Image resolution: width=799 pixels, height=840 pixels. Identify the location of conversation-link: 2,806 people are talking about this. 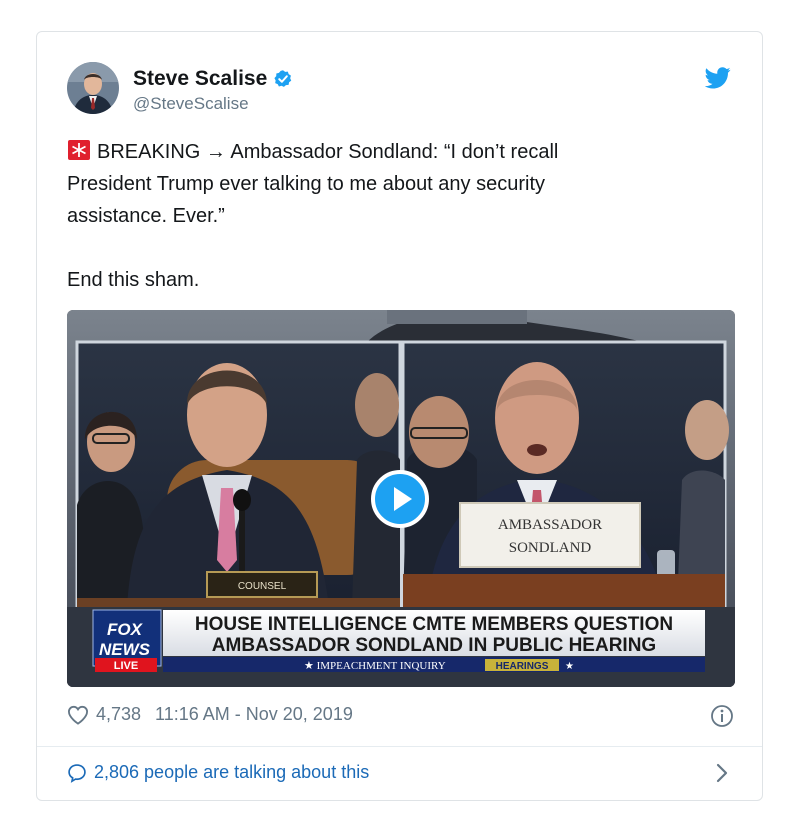
(218, 772).